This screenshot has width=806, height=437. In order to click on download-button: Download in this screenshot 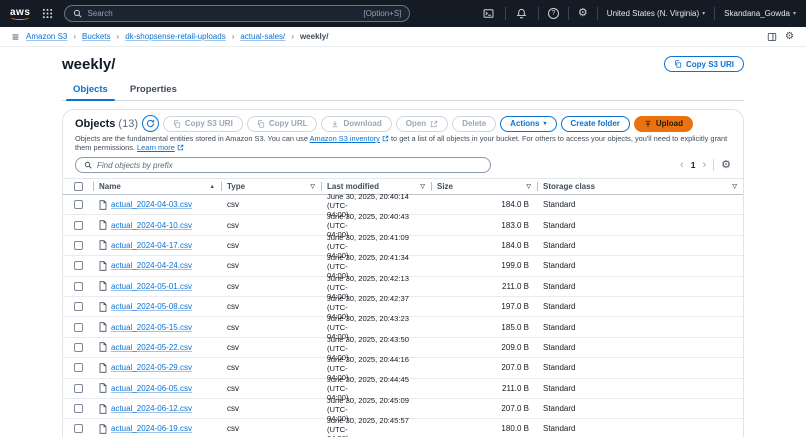, I will do `click(356, 123)`.